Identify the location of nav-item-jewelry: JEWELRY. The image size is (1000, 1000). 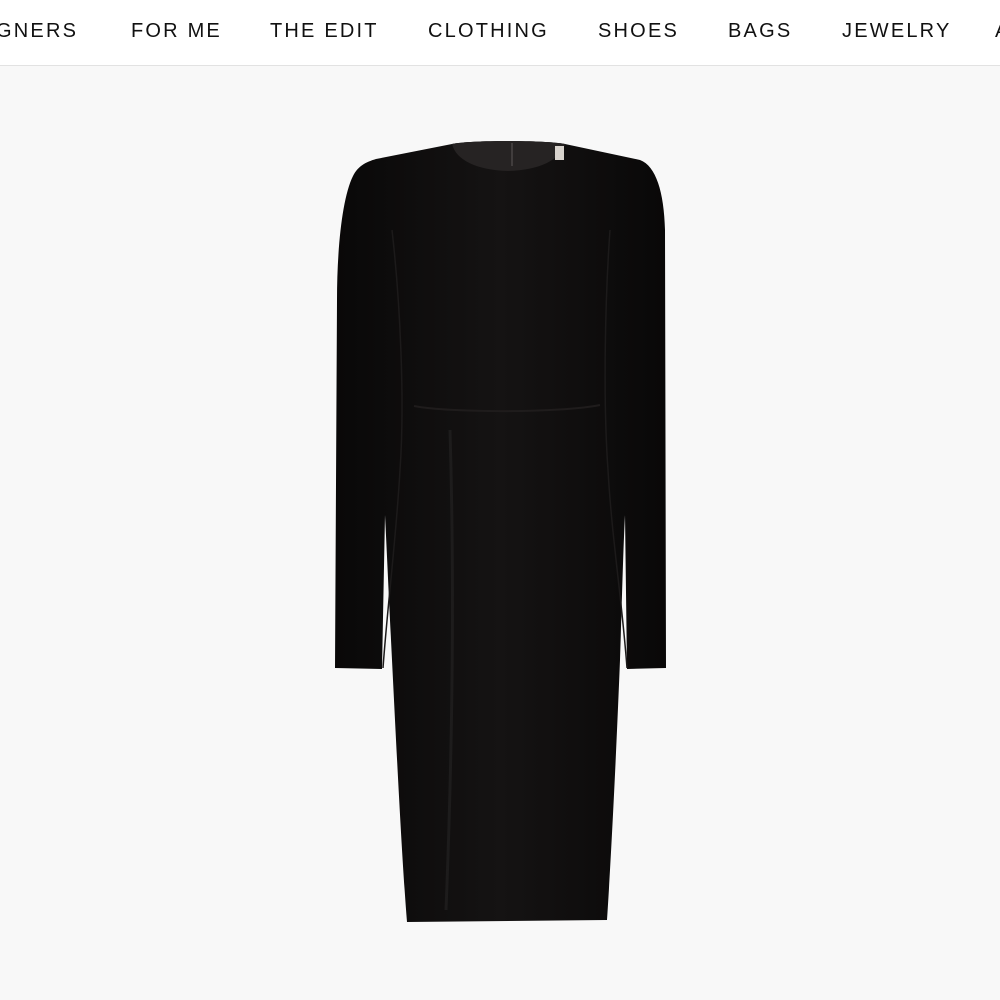
(897, 31).